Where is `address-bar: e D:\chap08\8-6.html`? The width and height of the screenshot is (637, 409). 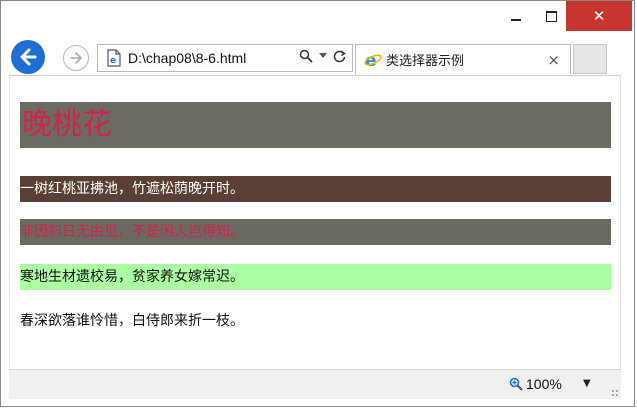 address-bar: e D:\chap08\8-6.html is located at coordinates (225, 58).